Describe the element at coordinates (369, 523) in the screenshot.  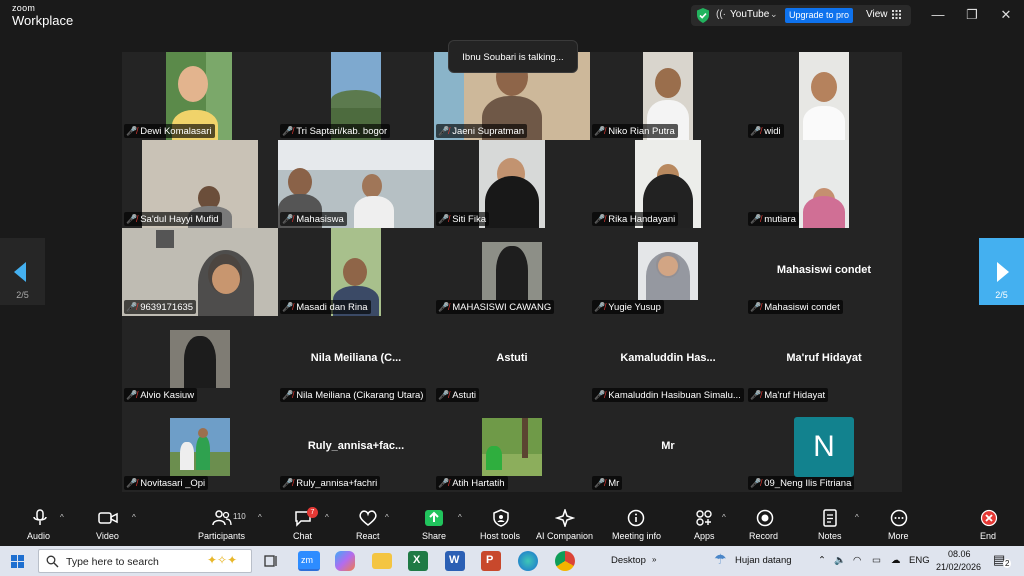
I see `react-button: React` at that location.